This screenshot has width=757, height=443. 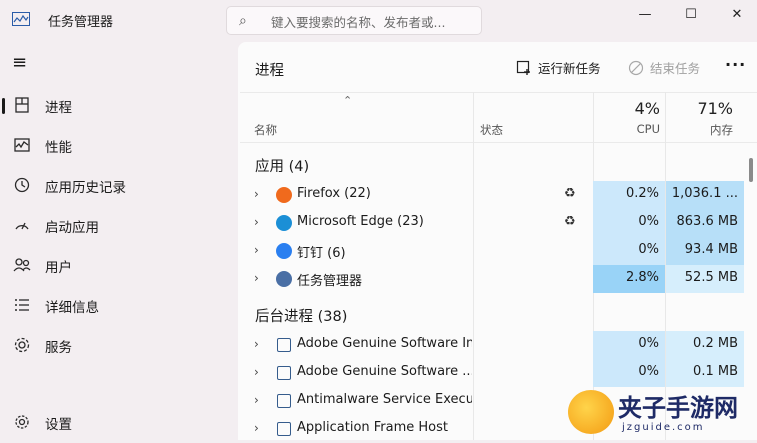 What do you see at coordinates (72, 228) in the screenshot?
I see `sidebar-item-label: 启动应用` at bounding box center [72, 228].